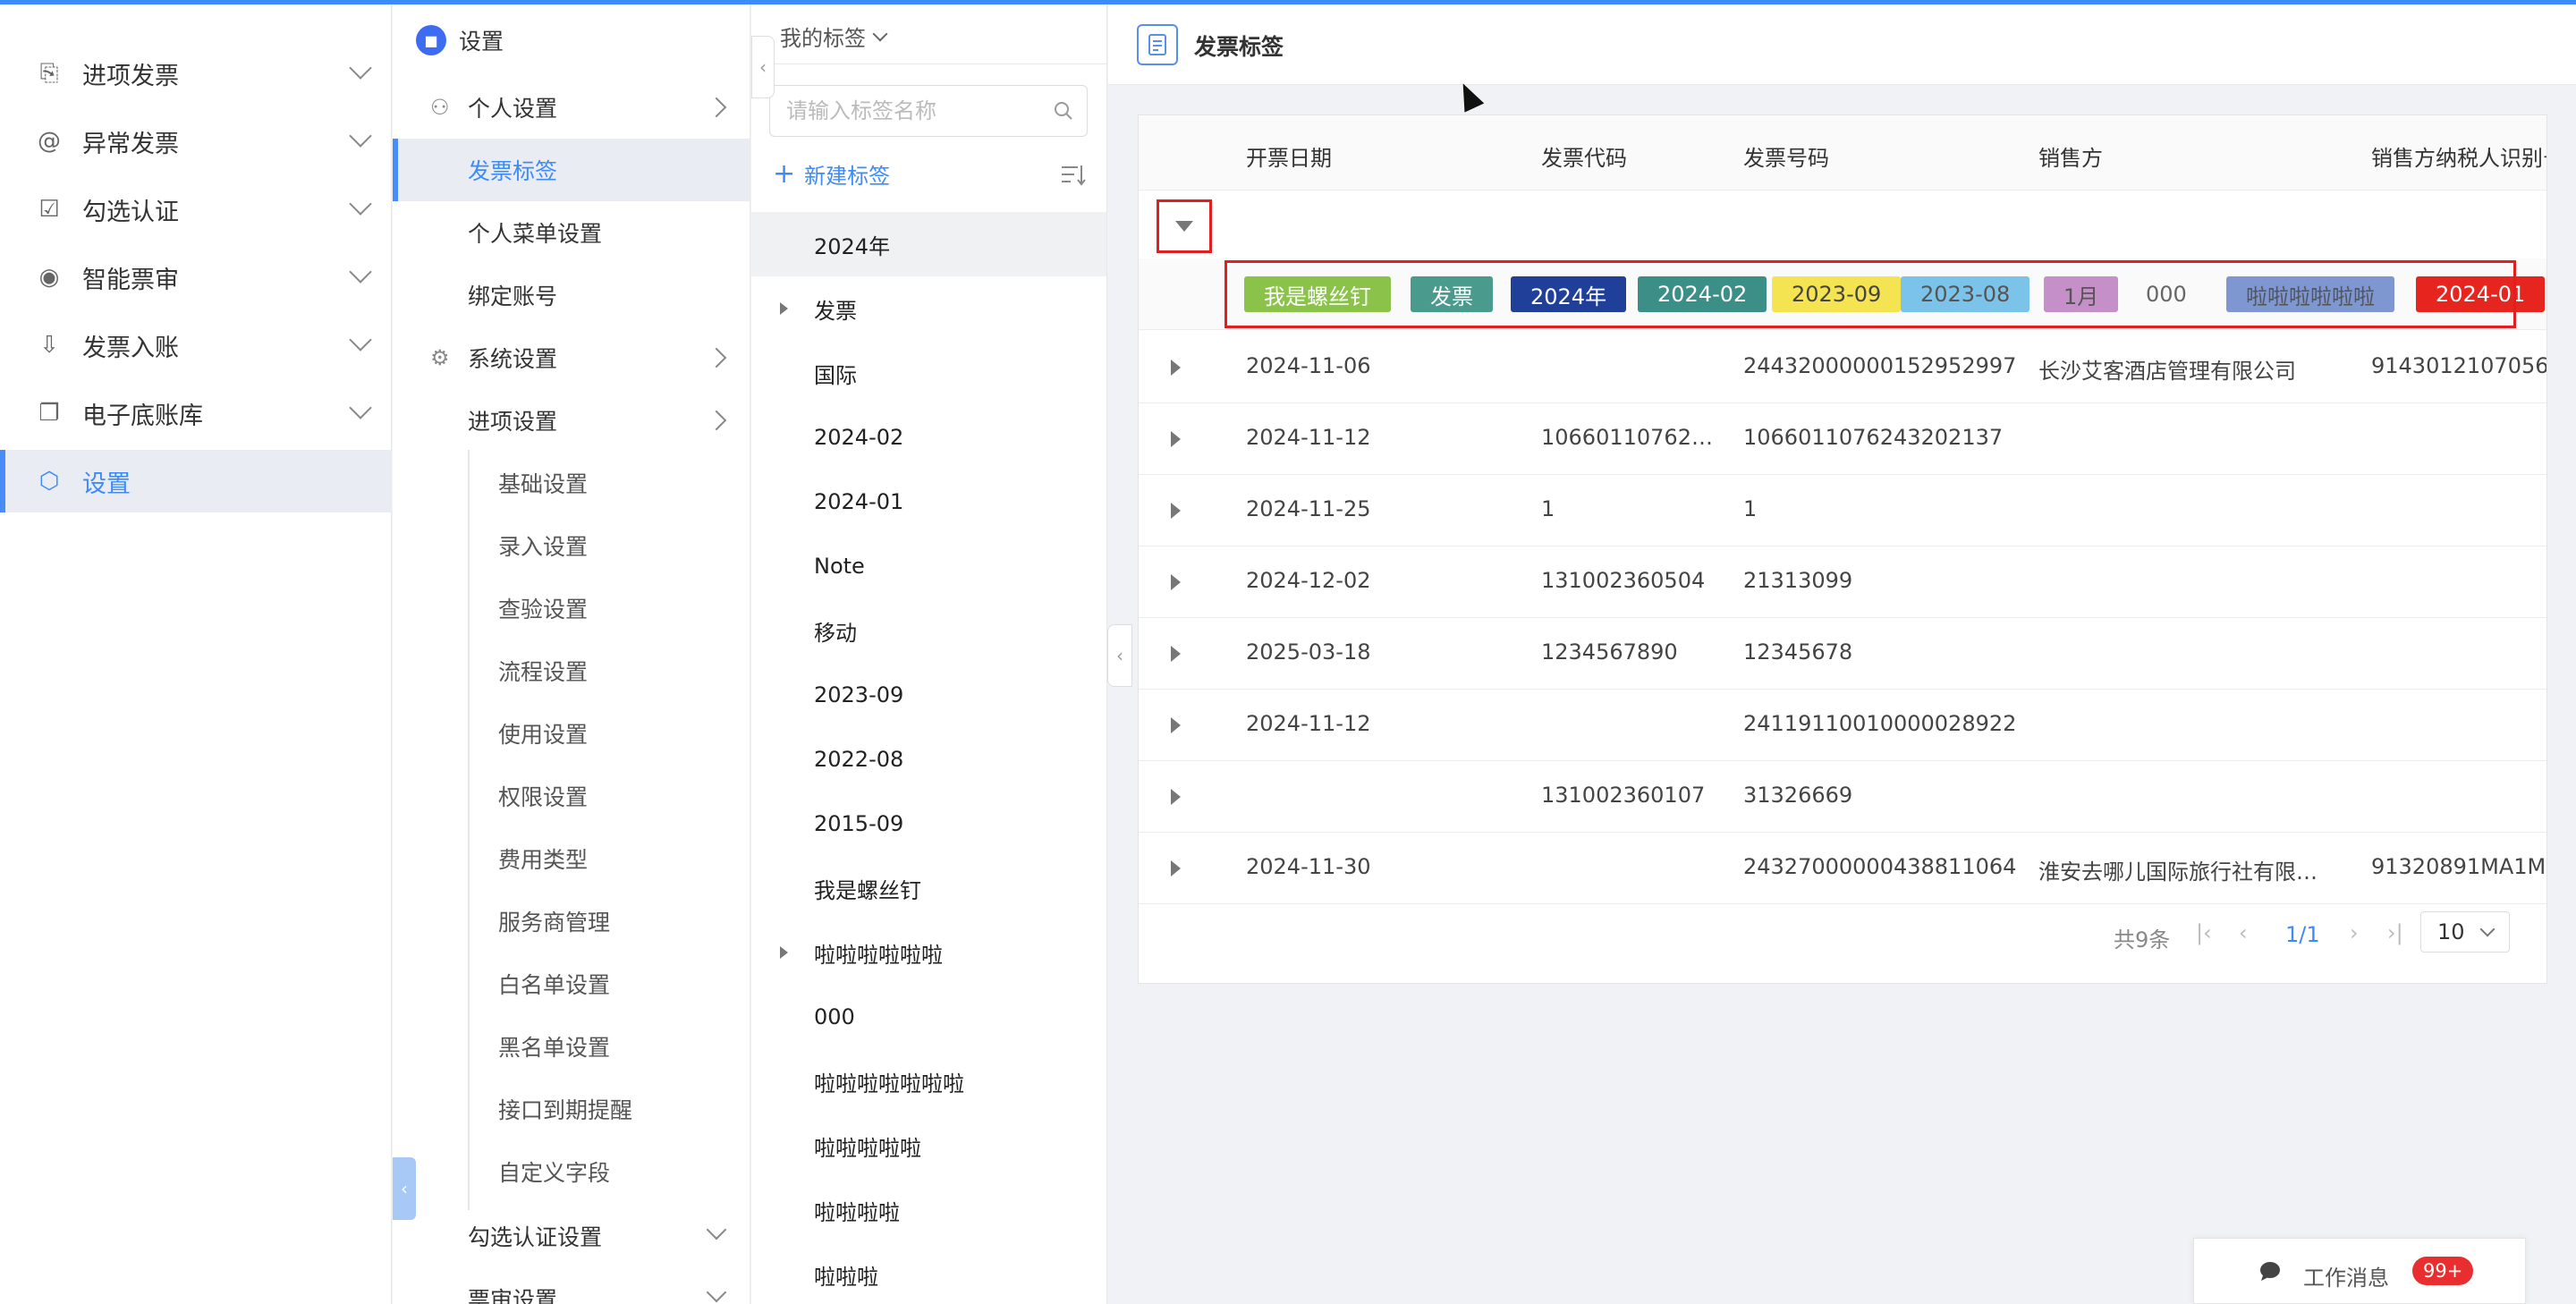 The width and height of the screenshot is (2576, 1304). What do you see at coordinates (571, 421) in the screenshot?
I see `nav-incoming-settings: 进项设置` at bounding box center [571, 421].